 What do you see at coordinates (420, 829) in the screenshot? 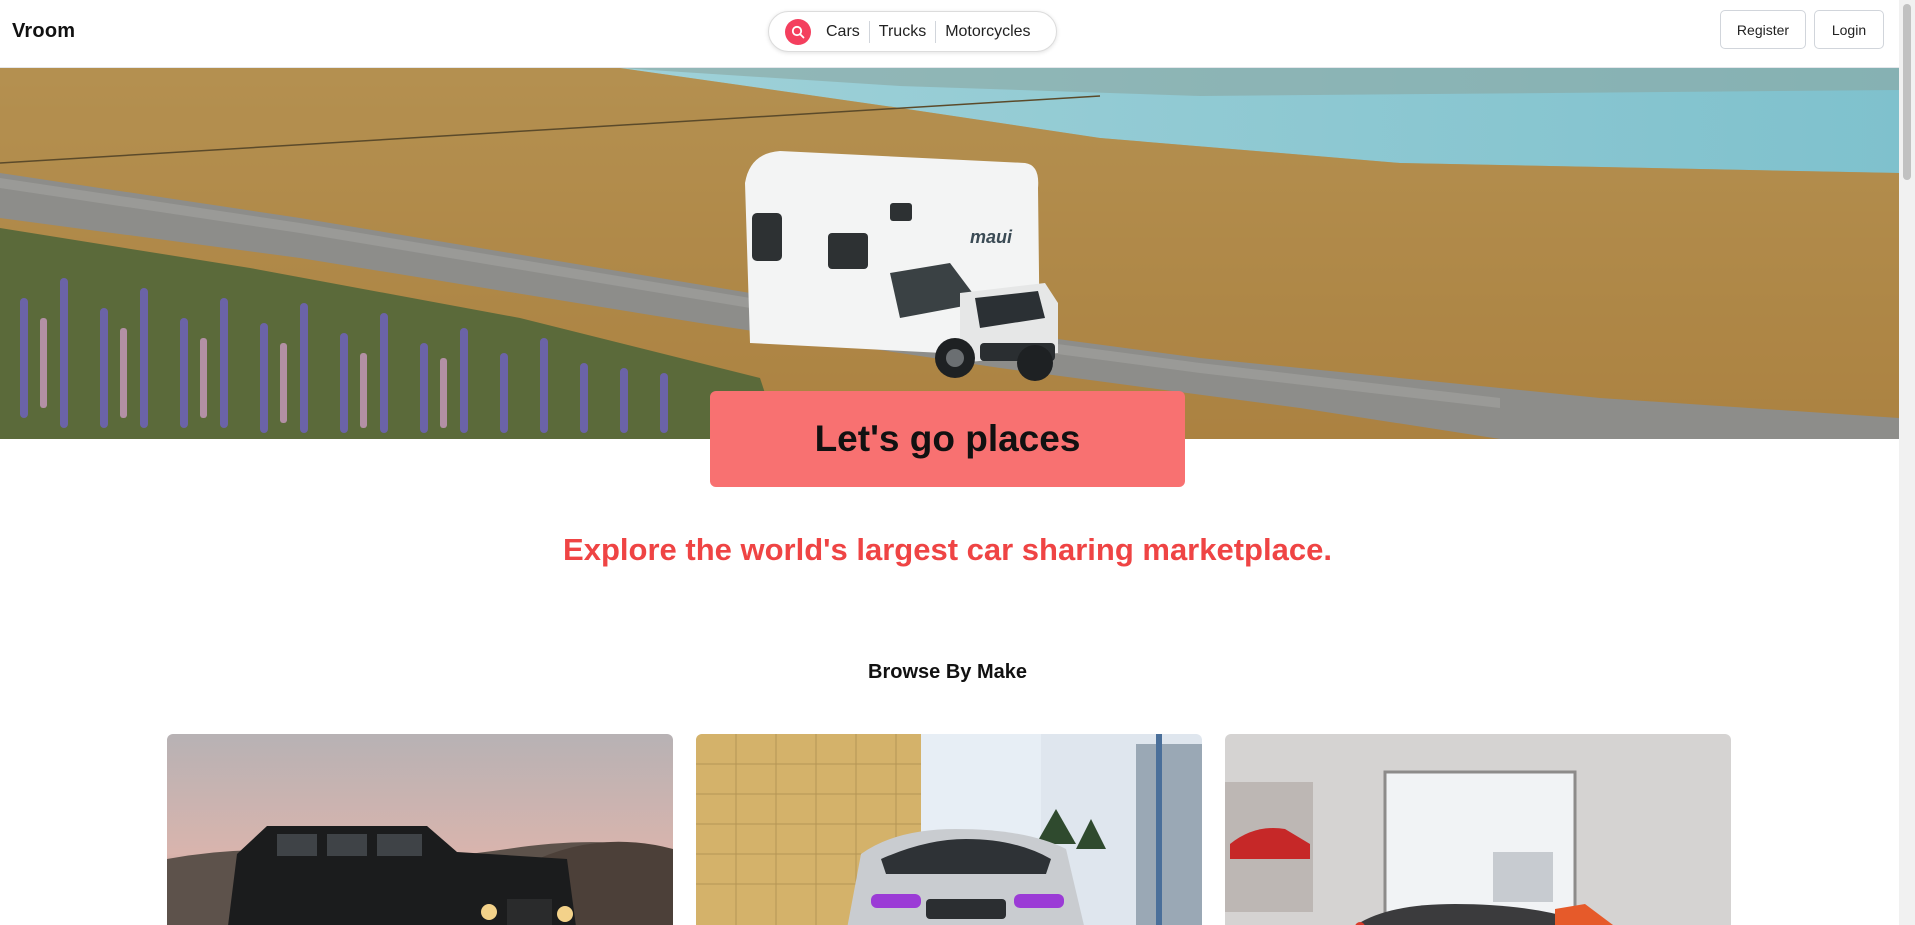
I see `make-card-jeep` at bounding box center [420, 829].